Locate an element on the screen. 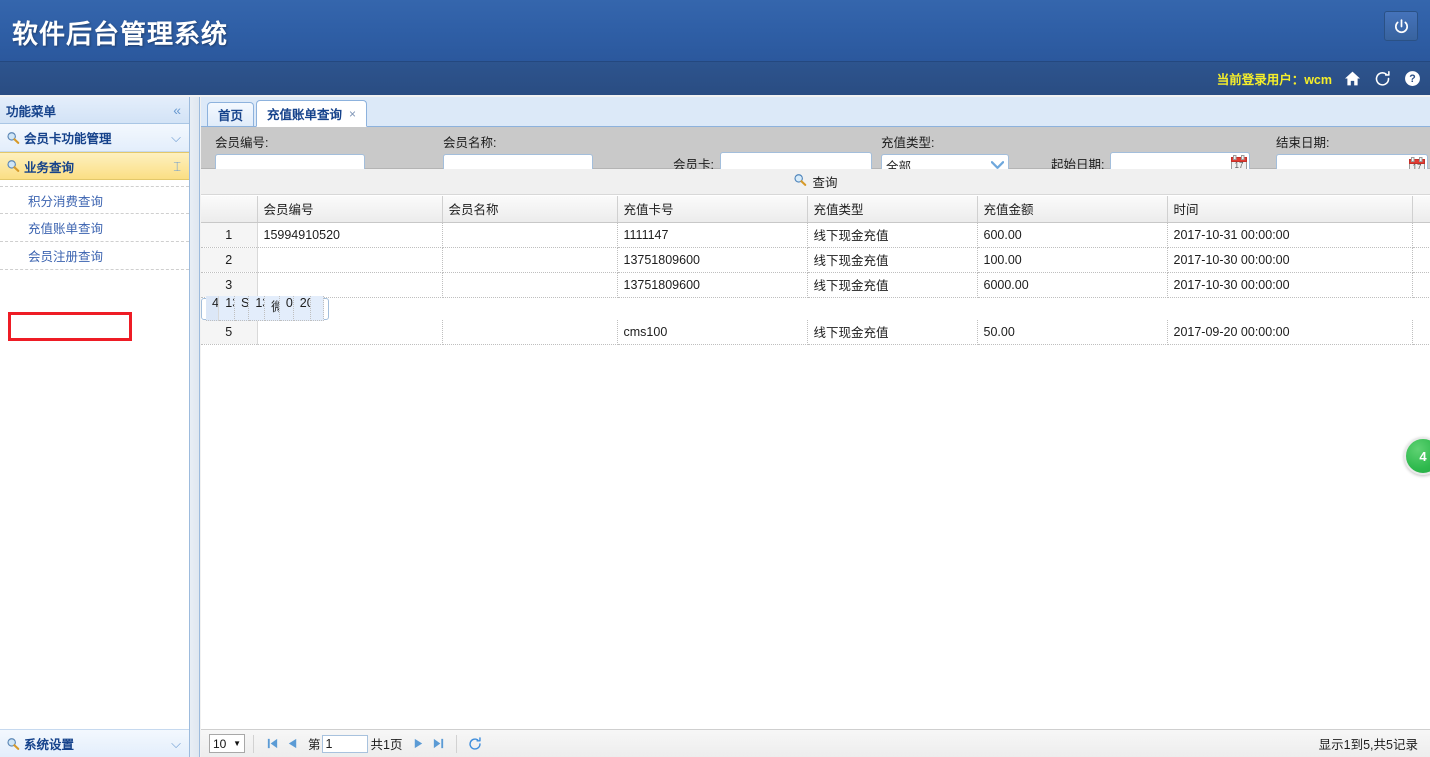  field-label: 会员编号: is located at coordinates (242, 143).